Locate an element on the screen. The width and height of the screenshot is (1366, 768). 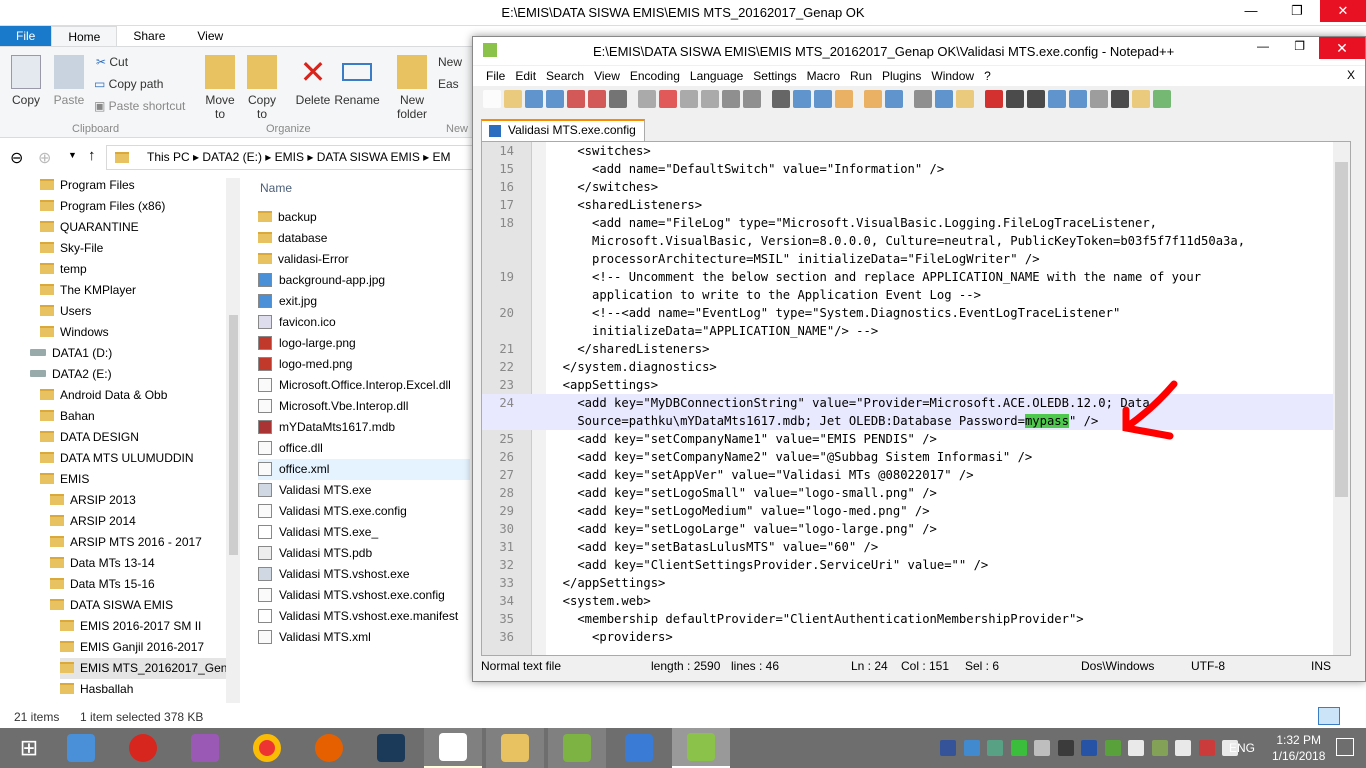
menu-item: Macro is located at coordinates (823, 76).